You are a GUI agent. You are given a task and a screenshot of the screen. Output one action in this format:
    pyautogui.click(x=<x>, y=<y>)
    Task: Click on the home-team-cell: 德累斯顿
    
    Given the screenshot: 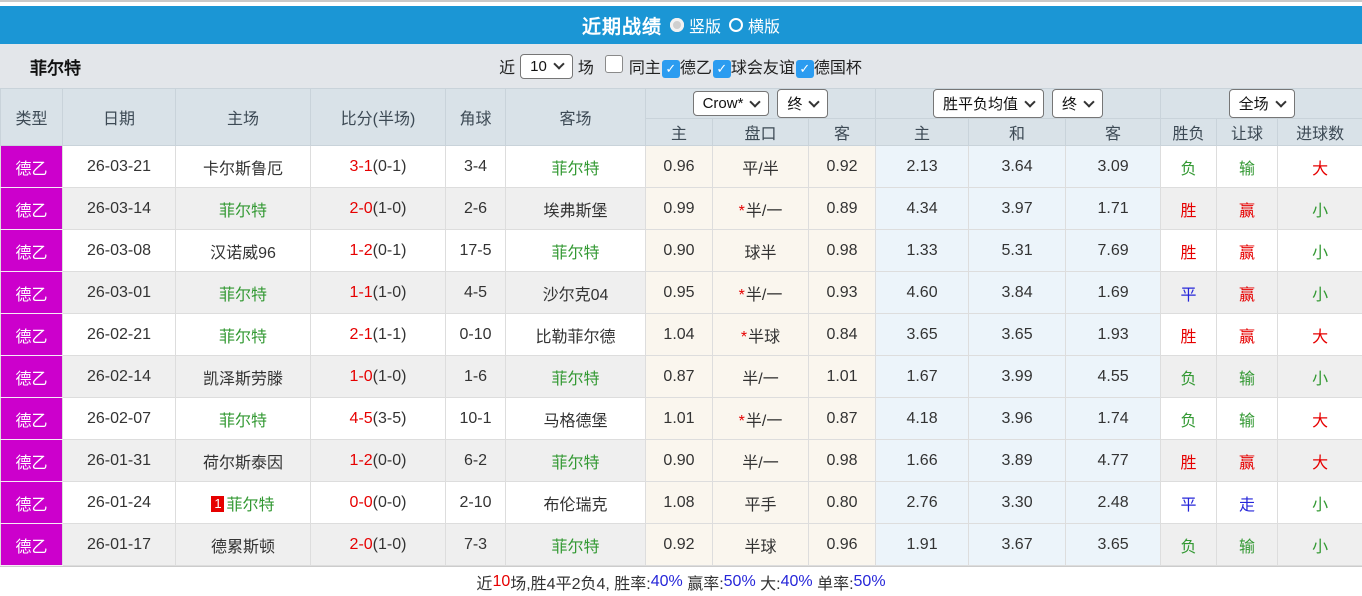 What is the action you would take?
    pyautogui.click(x=243, y=544)
    